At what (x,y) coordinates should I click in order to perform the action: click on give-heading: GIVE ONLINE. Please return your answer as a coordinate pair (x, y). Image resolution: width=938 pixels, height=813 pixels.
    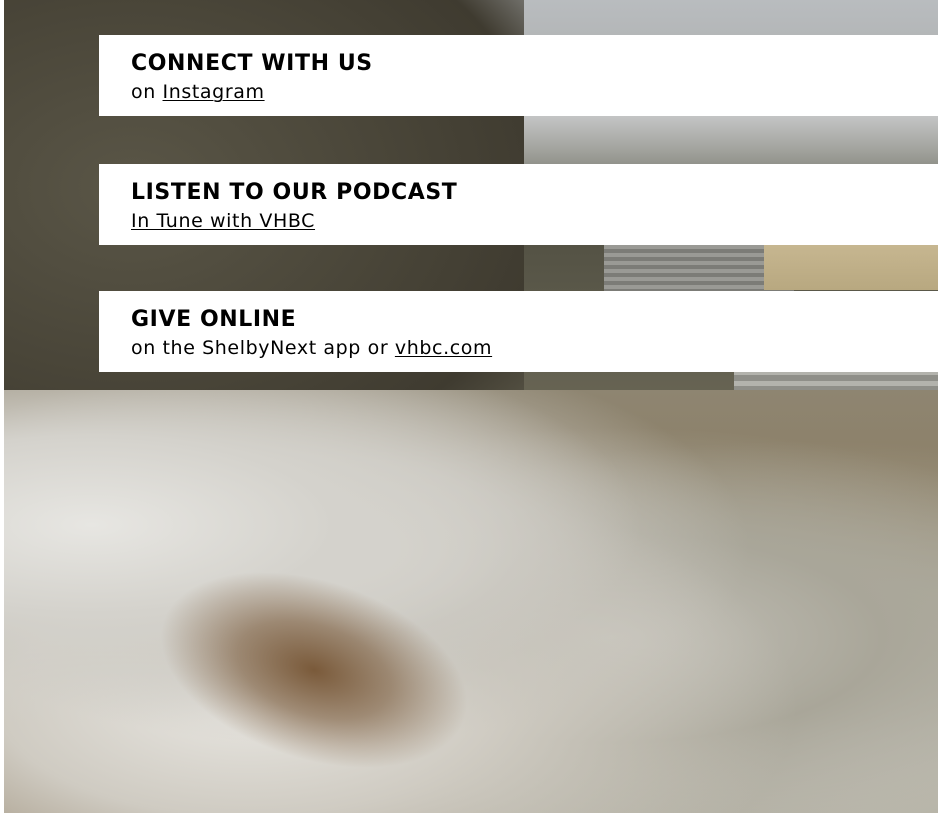
    Looking at the image, I should click on (214, 319).